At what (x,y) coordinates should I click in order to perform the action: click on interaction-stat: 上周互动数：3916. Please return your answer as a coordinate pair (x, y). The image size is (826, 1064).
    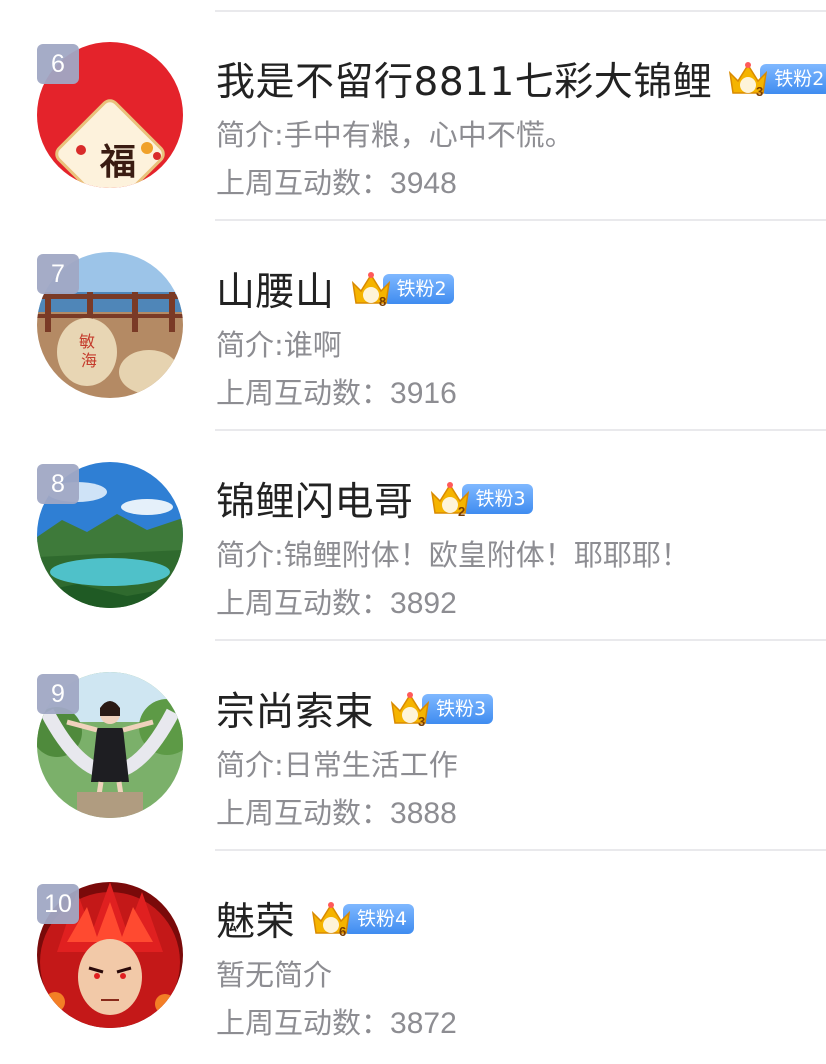
    Looking at the image, I should click on (336, 391).